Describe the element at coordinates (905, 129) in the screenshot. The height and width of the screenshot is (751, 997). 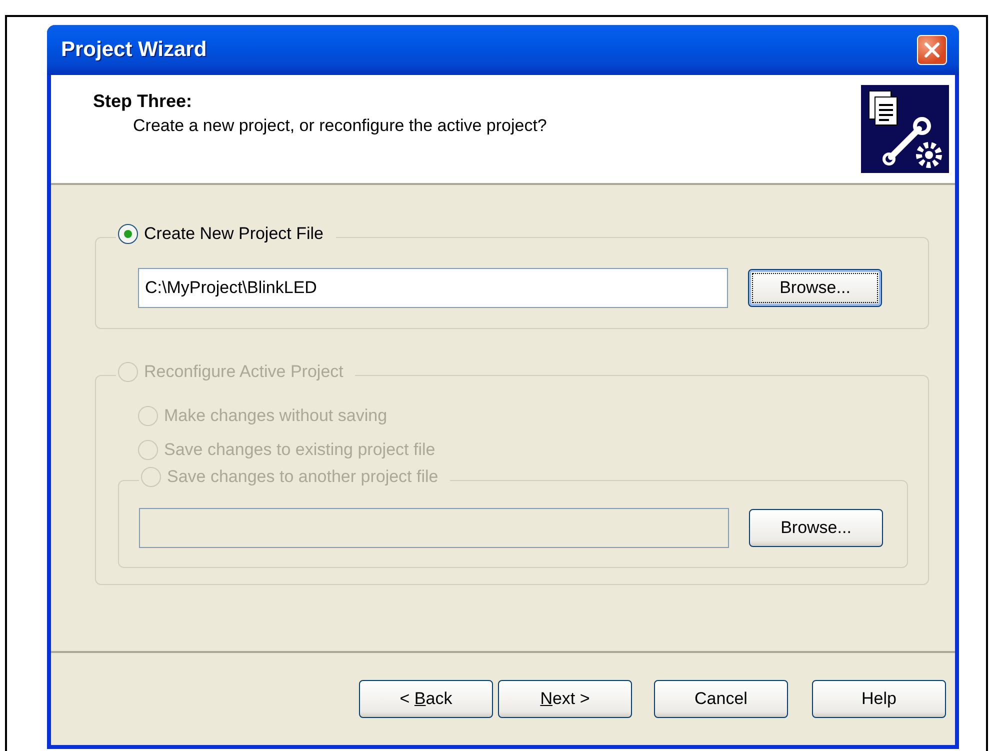
I see `document-wrench-gear-icon` at that location.